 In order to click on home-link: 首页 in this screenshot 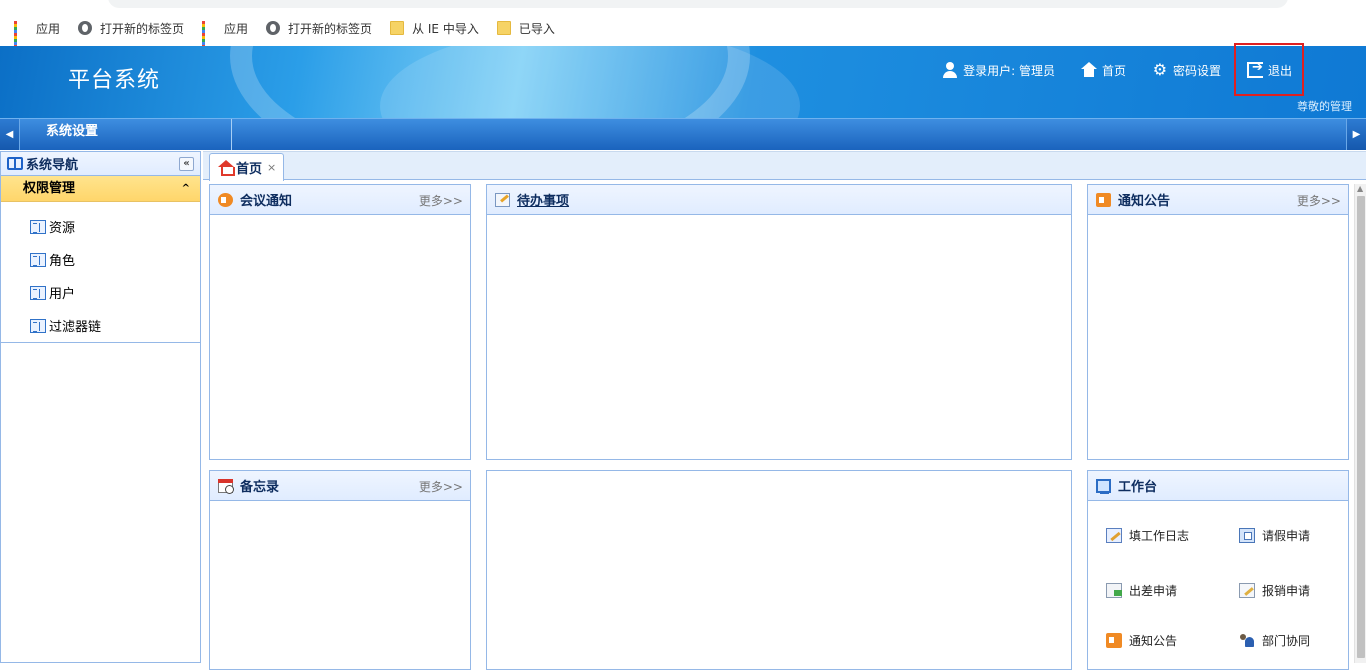, I will do `click(1103, 70)`.